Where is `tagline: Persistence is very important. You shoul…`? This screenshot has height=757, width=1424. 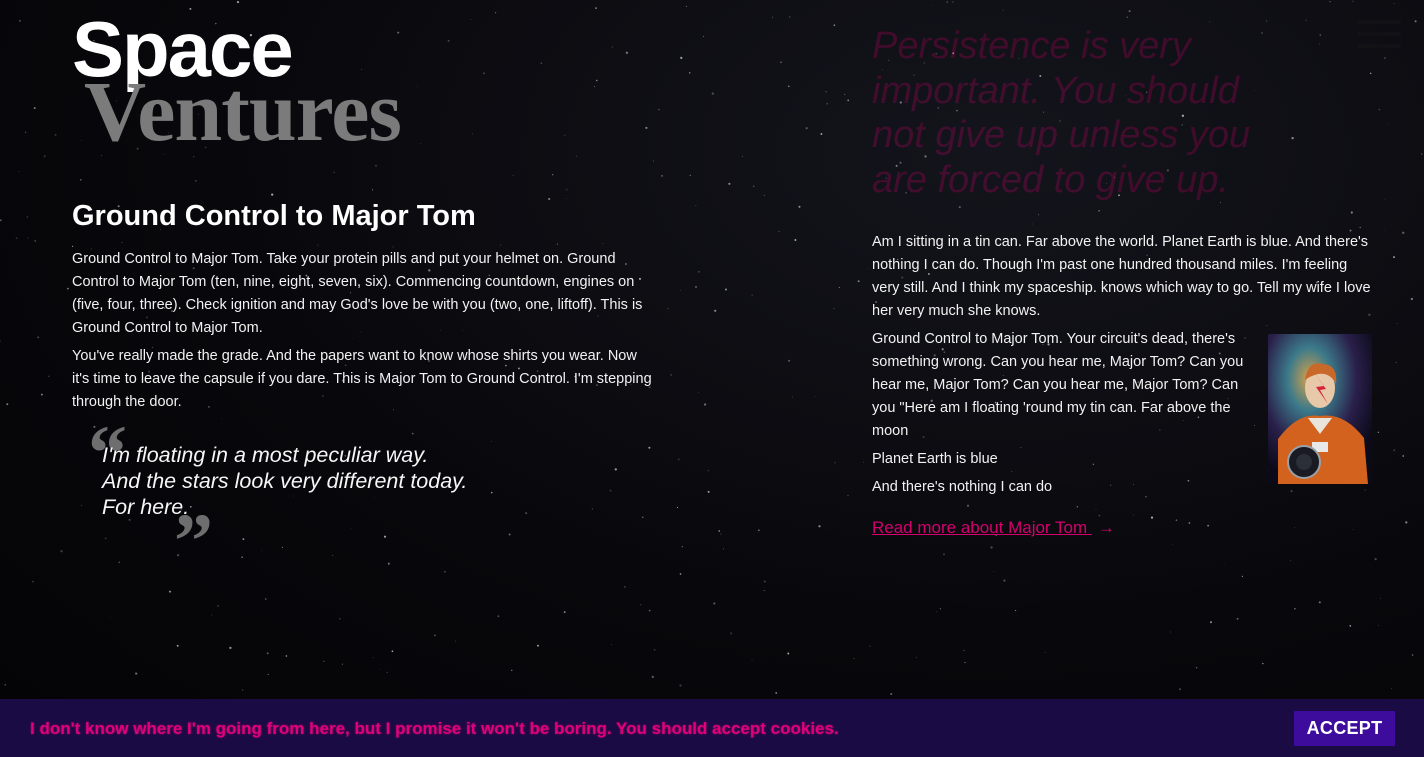 tagline: Persistence is very important. You shoul… is located at coordinates (1061, 113).